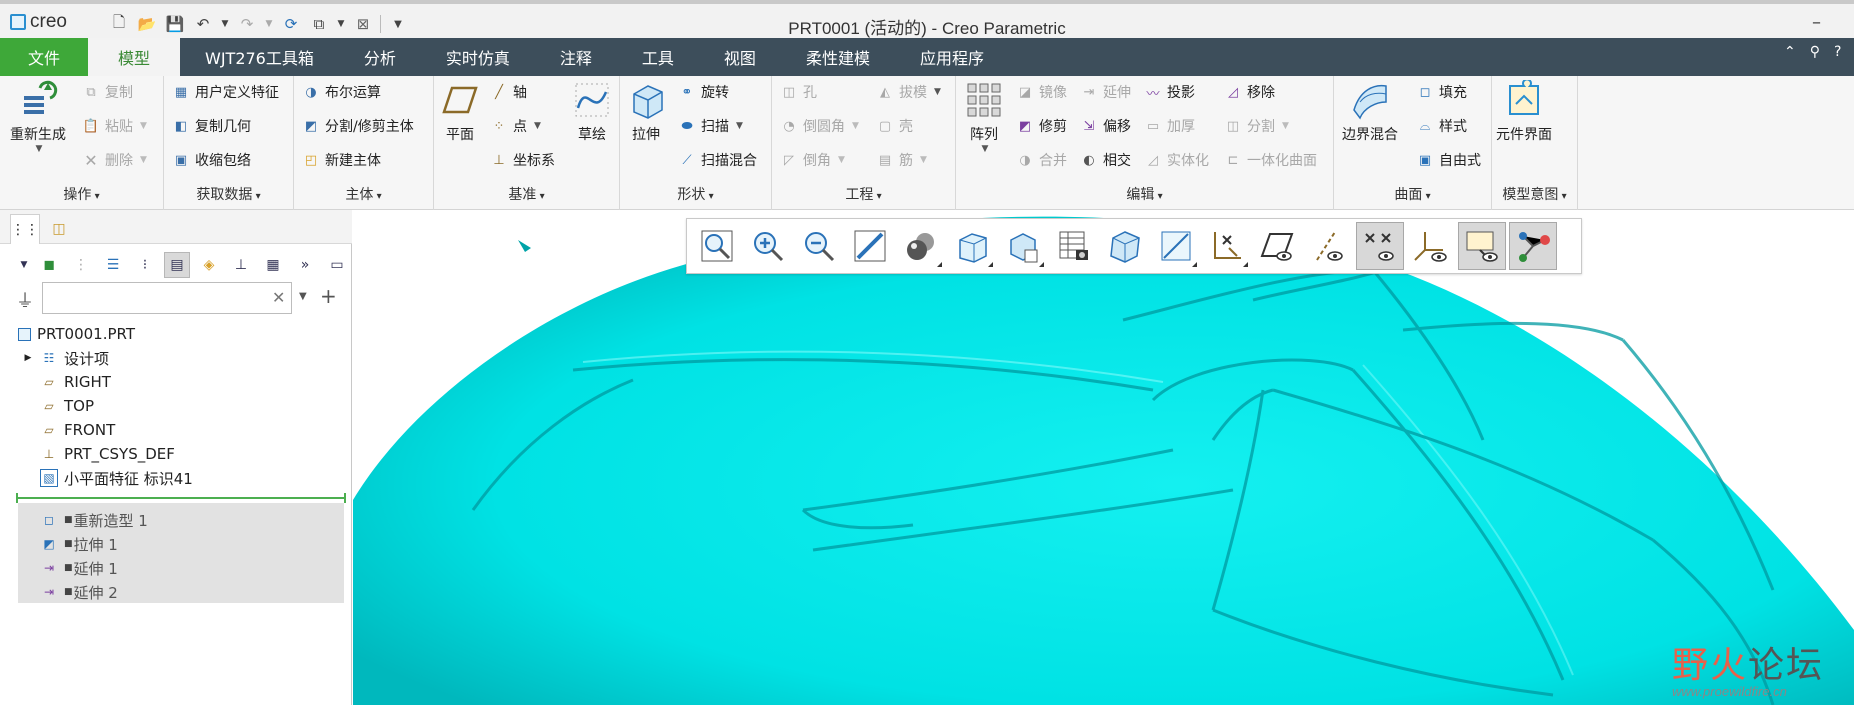  What do you see at coordinates (38, 117) in the screenshot?
I see `regenerate-button: 重新生成 ▼` at bounding box center [38, 117].